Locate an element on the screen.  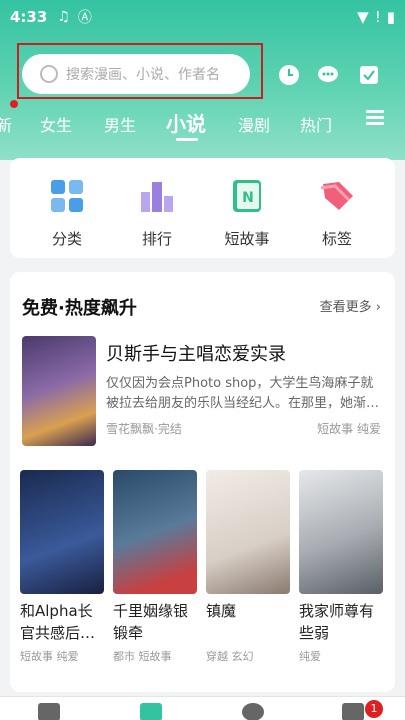
book-title: 千里姻缘银锻牵 is located at coordinates (151, 622).